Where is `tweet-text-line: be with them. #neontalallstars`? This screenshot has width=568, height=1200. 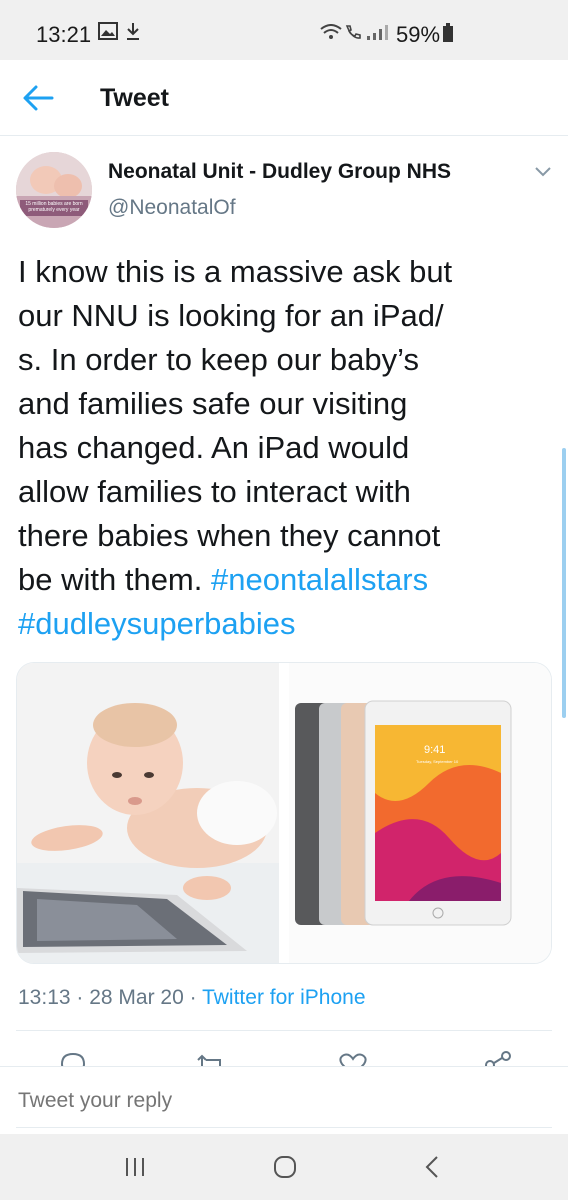
tweet-text-line: be with them. #neontalallstars is located at coordinates (278, 580).